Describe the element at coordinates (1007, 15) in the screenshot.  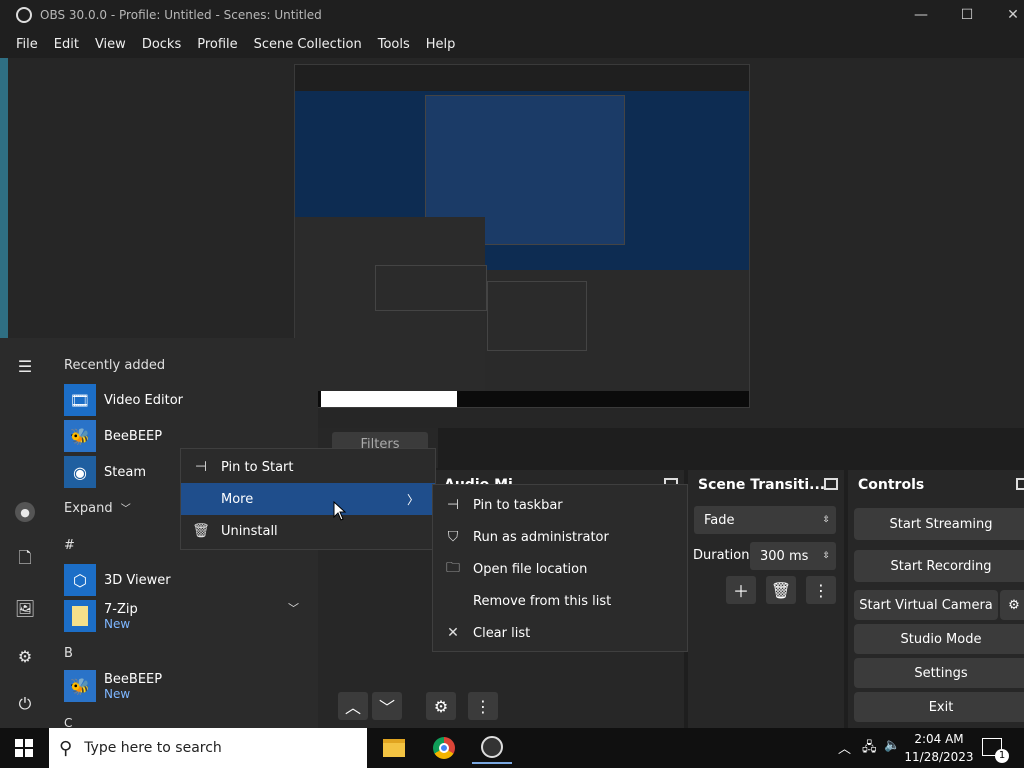
I see `close-button: ✕` at that location.